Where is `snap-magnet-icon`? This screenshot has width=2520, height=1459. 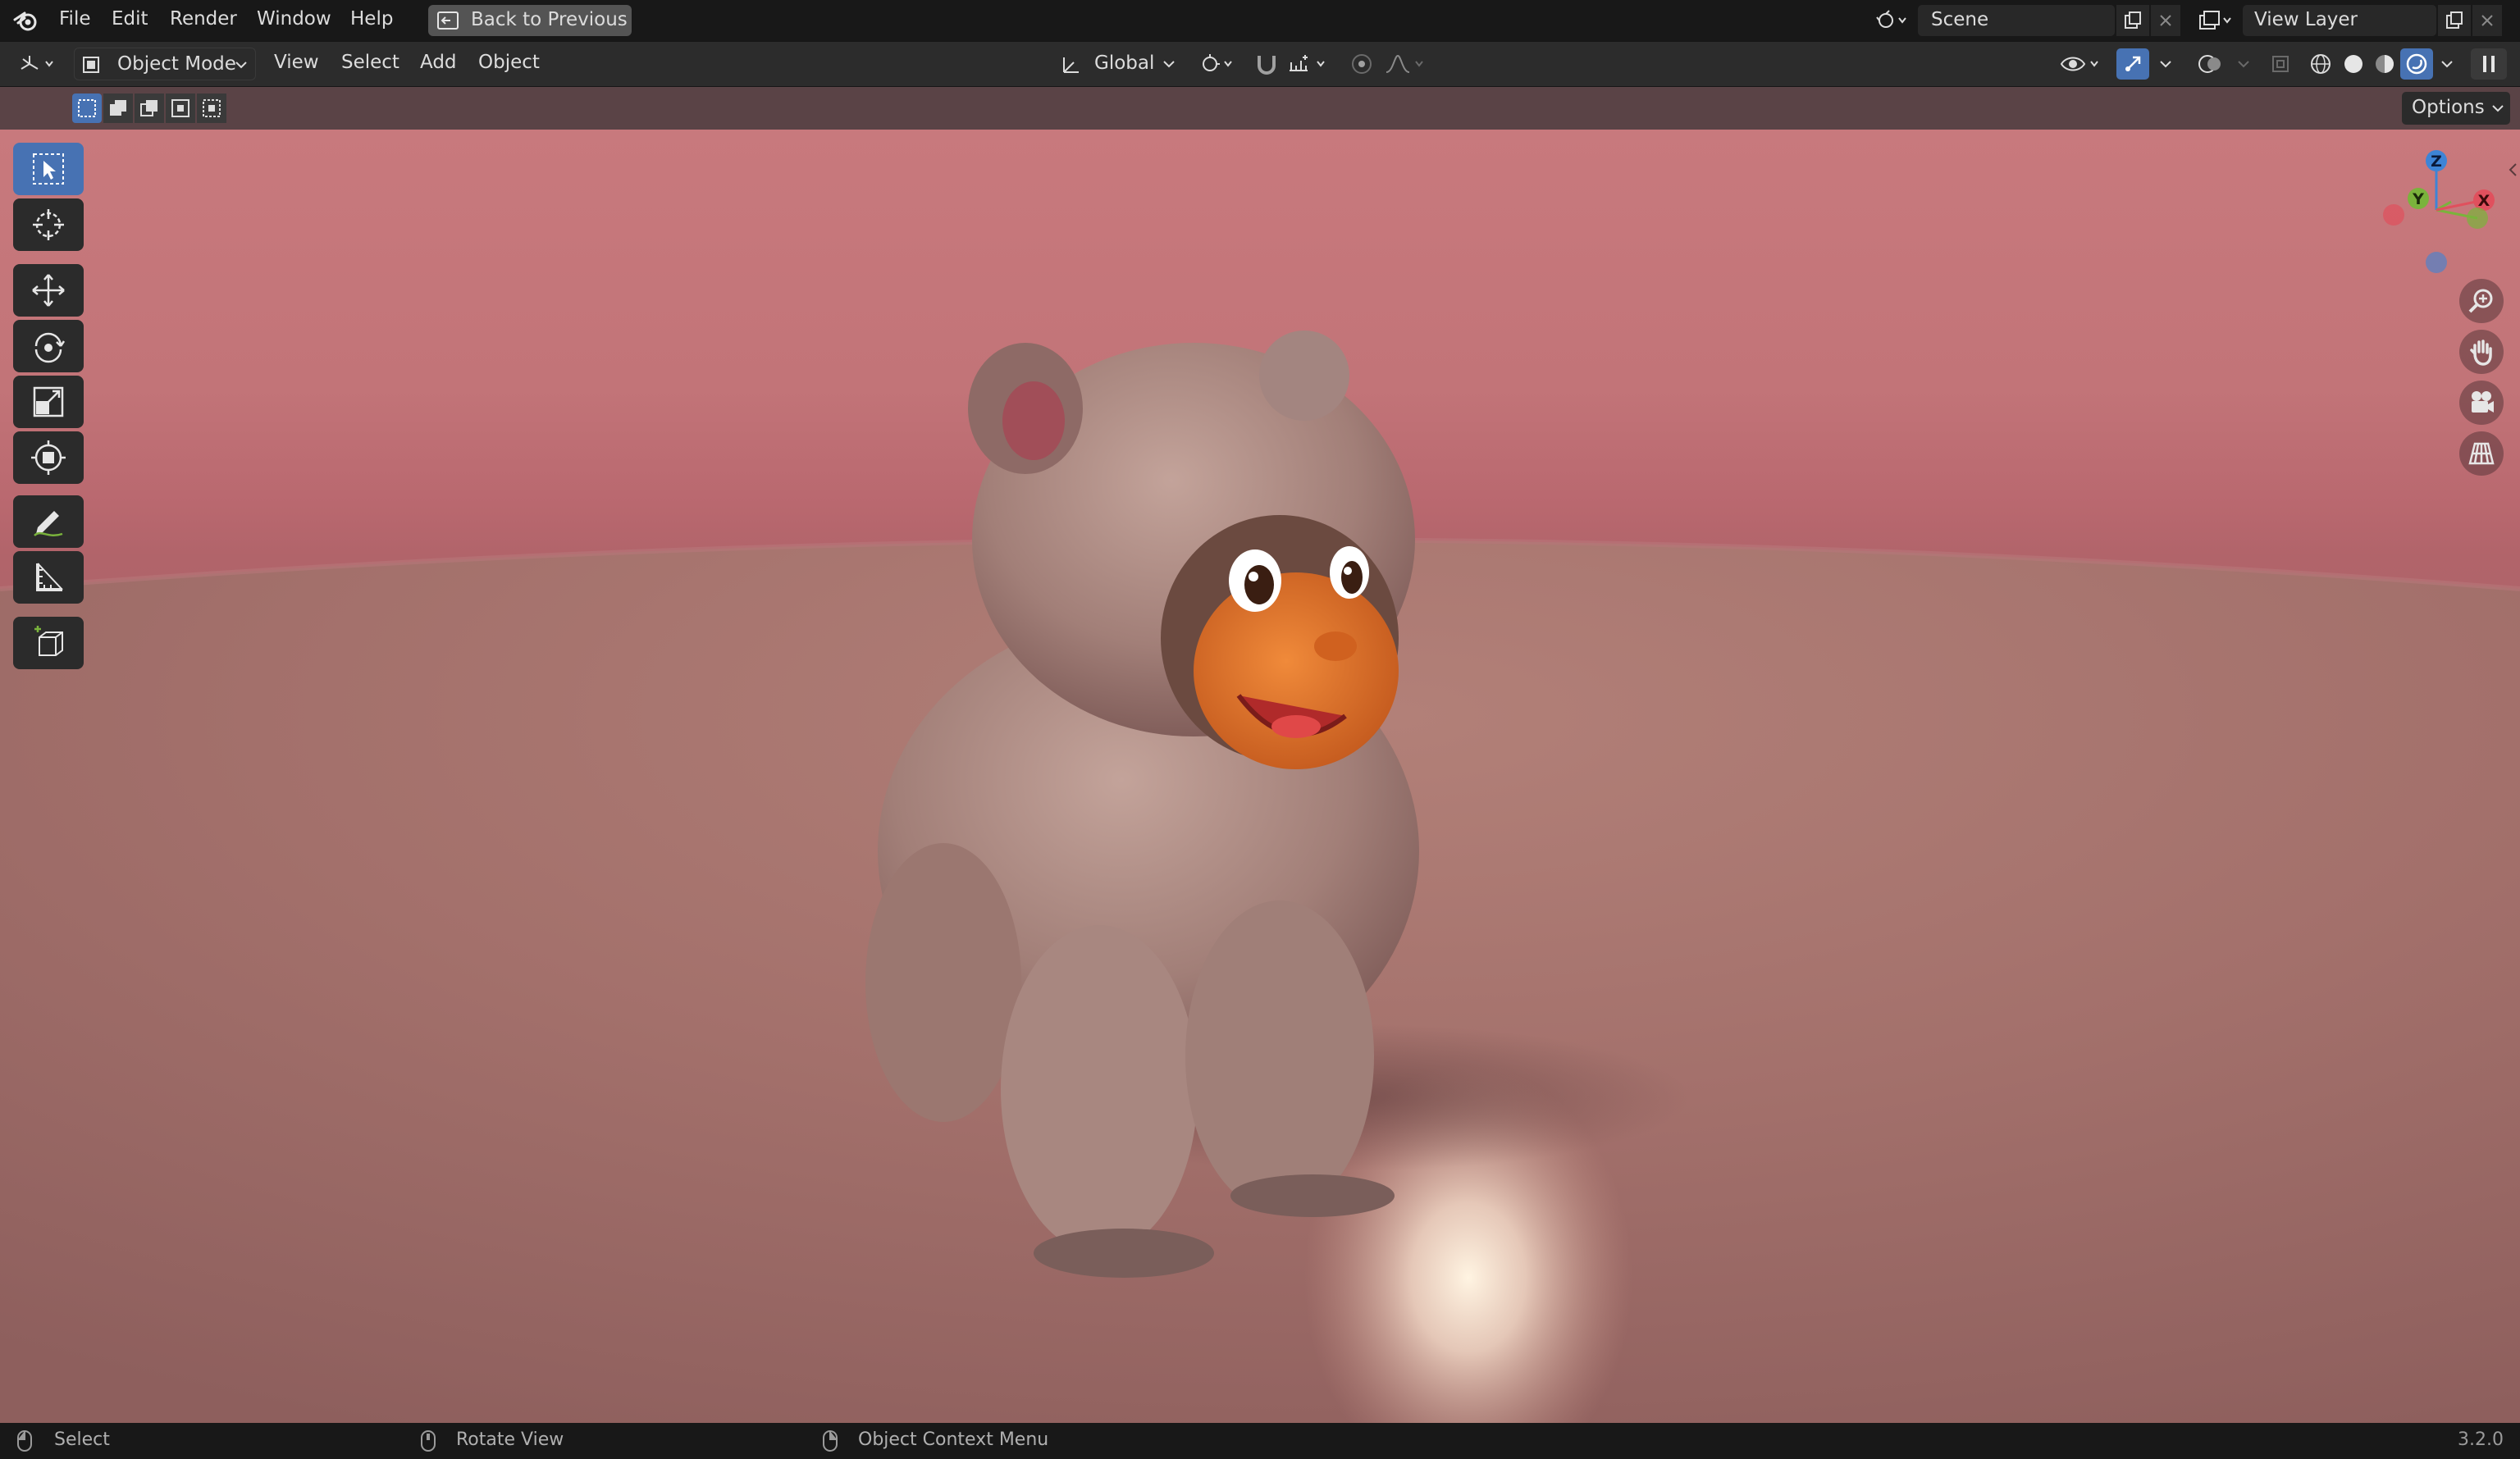 snap-magnet-icon is located at coordinates (1267, 64).